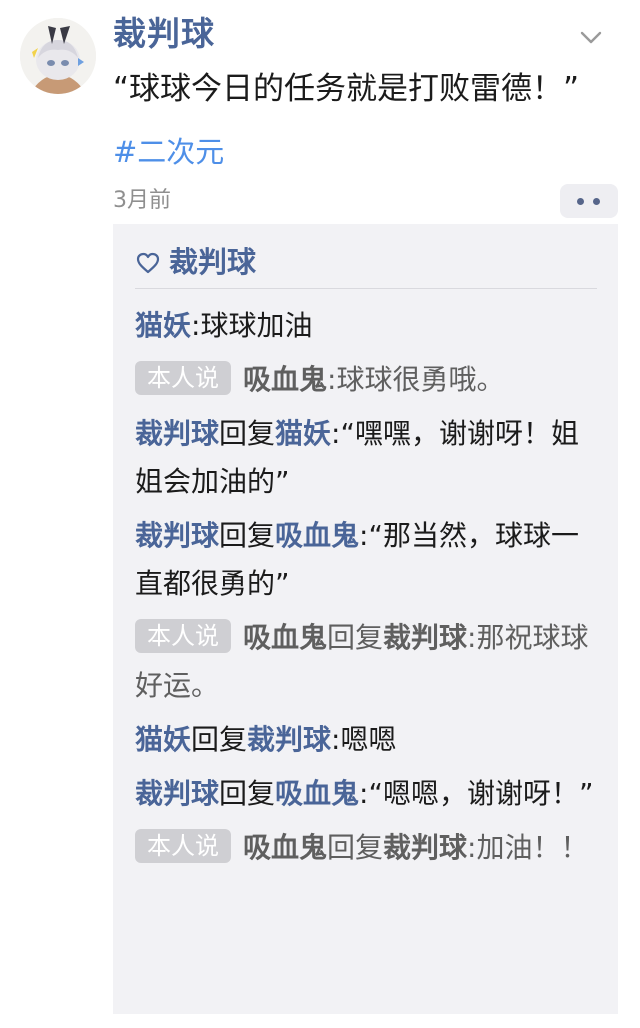 The height and width of the screenshot is (1028, 640). Describe the element at coordinates (164, 34) in the screenshot. I see `post-username: 裁判球` at that location.